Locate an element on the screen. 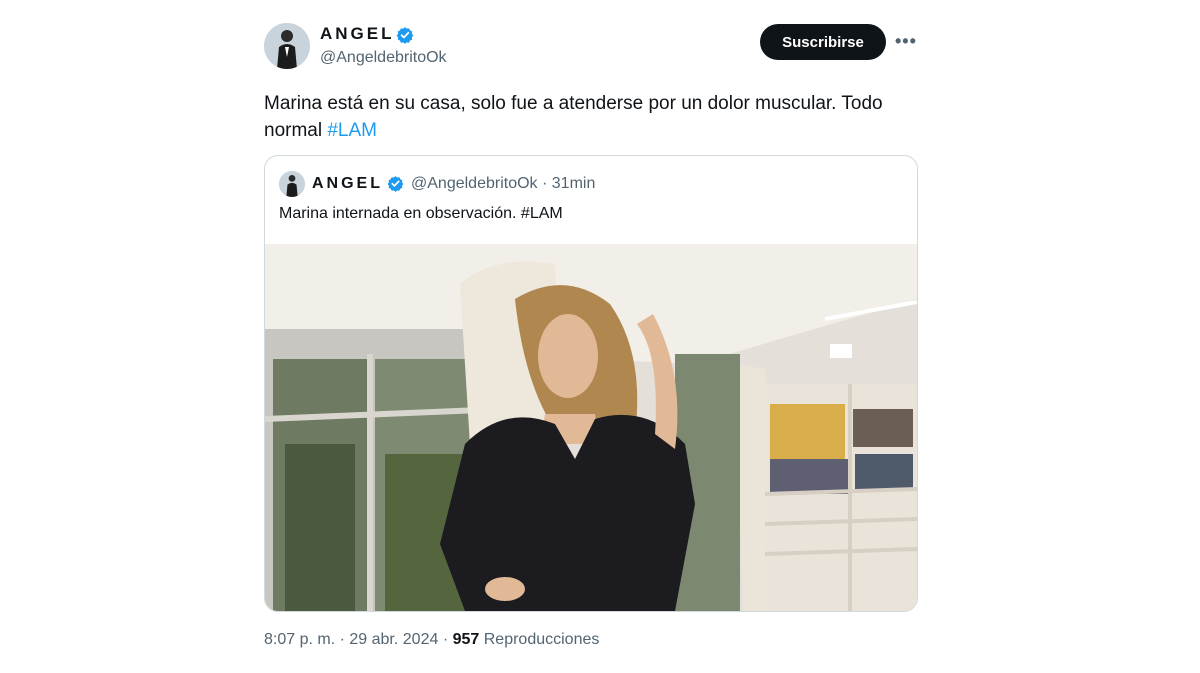 The width and height of the screenshot is (1200, 673). hashtag-link: #LAM is located at coordinates (352, 130).